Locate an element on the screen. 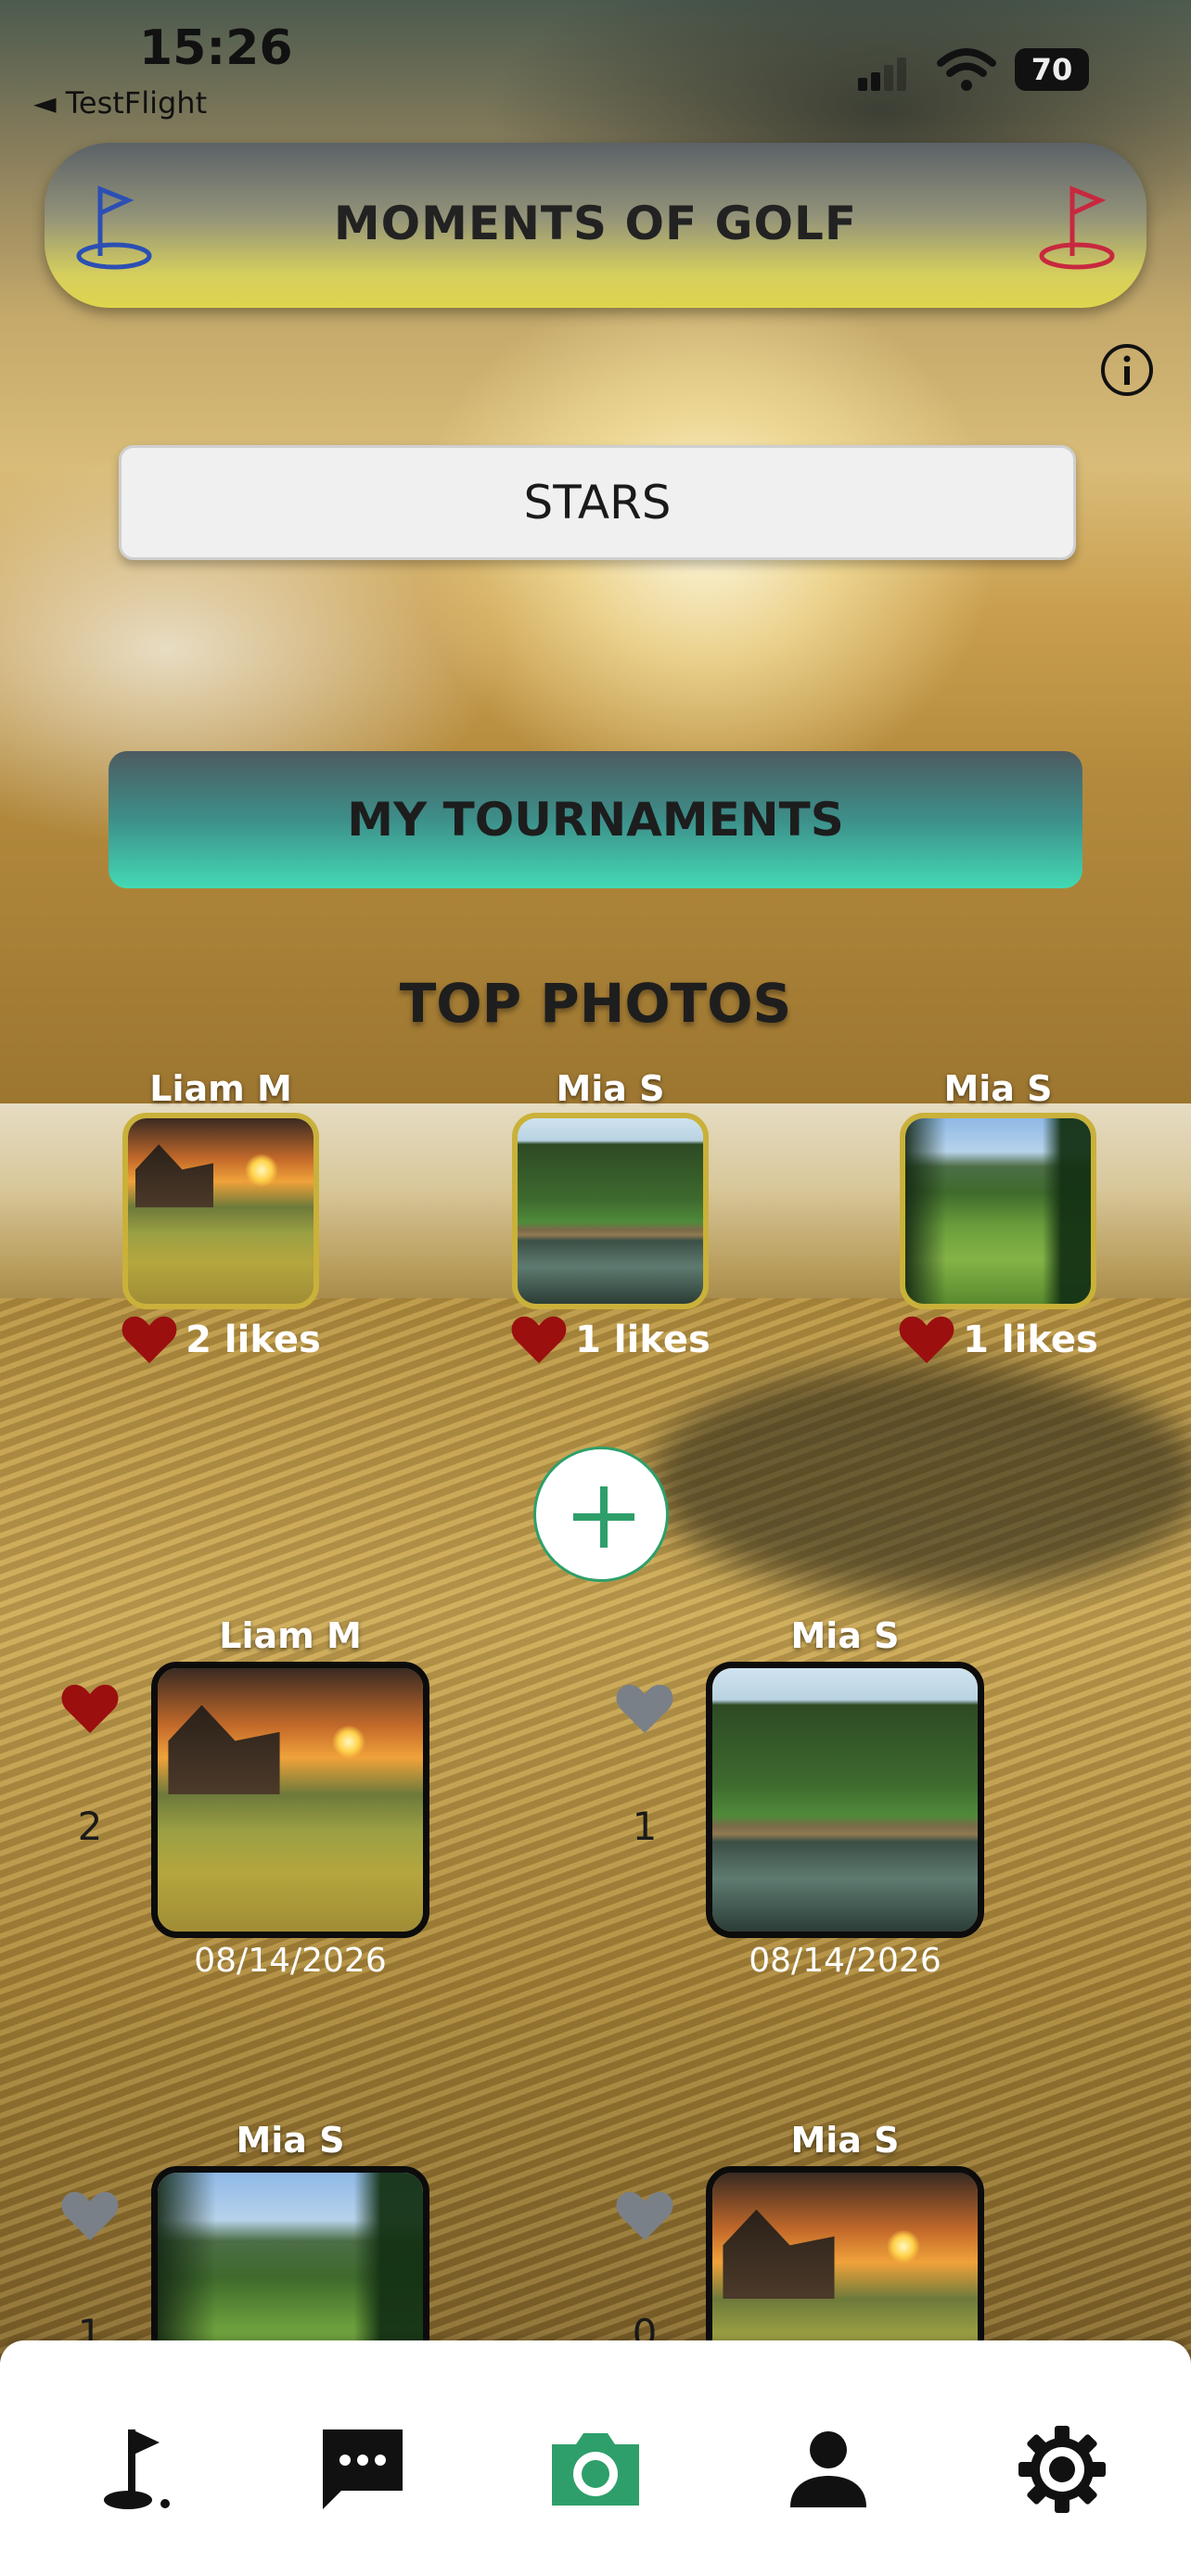 The image size is (1191, 2576). app-header-banner: MOMENTS OF GOLF is located at coordinates (595, 226).